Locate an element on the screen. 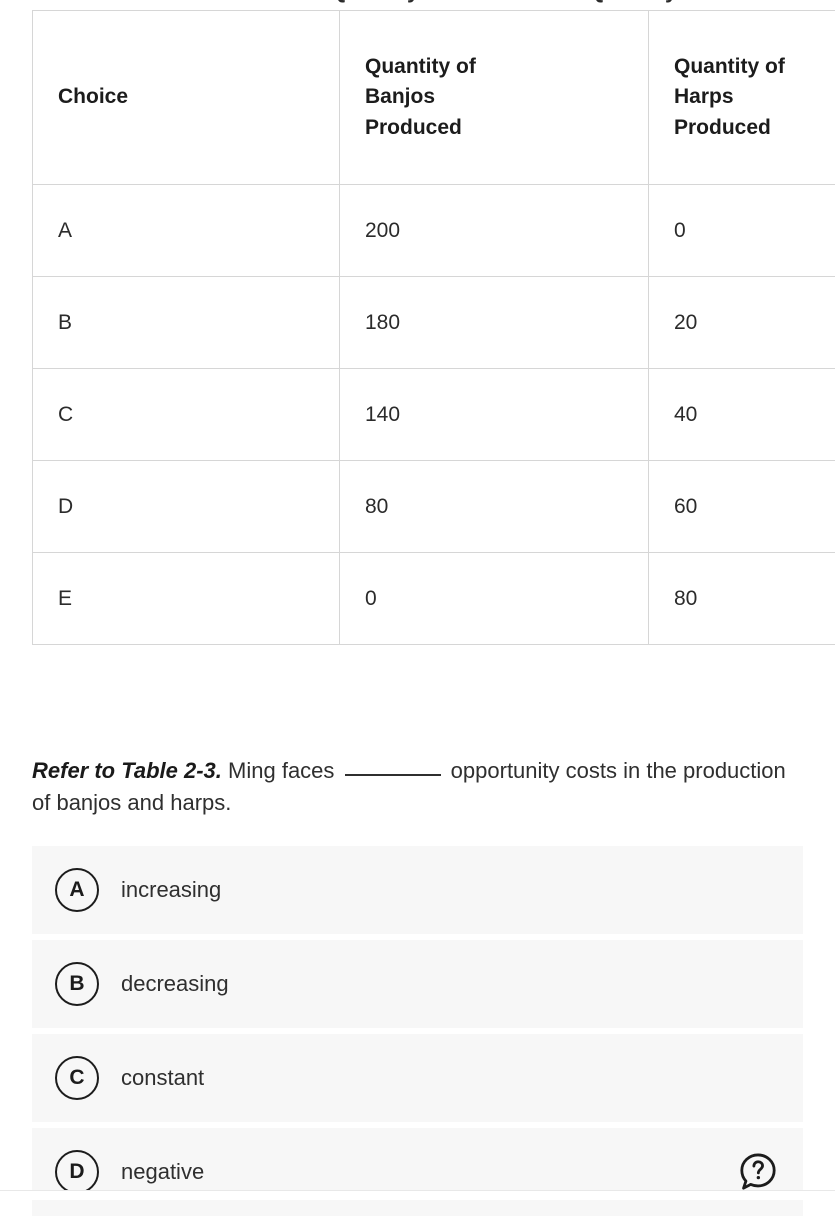 The width and height of the screenshot is (835, 1222). question-reference: Refer to Table 2-3. is located at coordinates (127, 770).